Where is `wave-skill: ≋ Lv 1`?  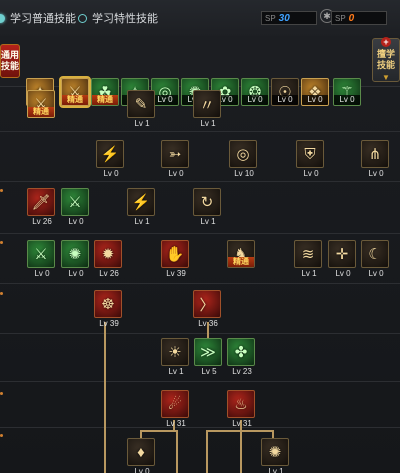 wave-skill: ≋ Lv 1 is located at coordinates (309, 259).